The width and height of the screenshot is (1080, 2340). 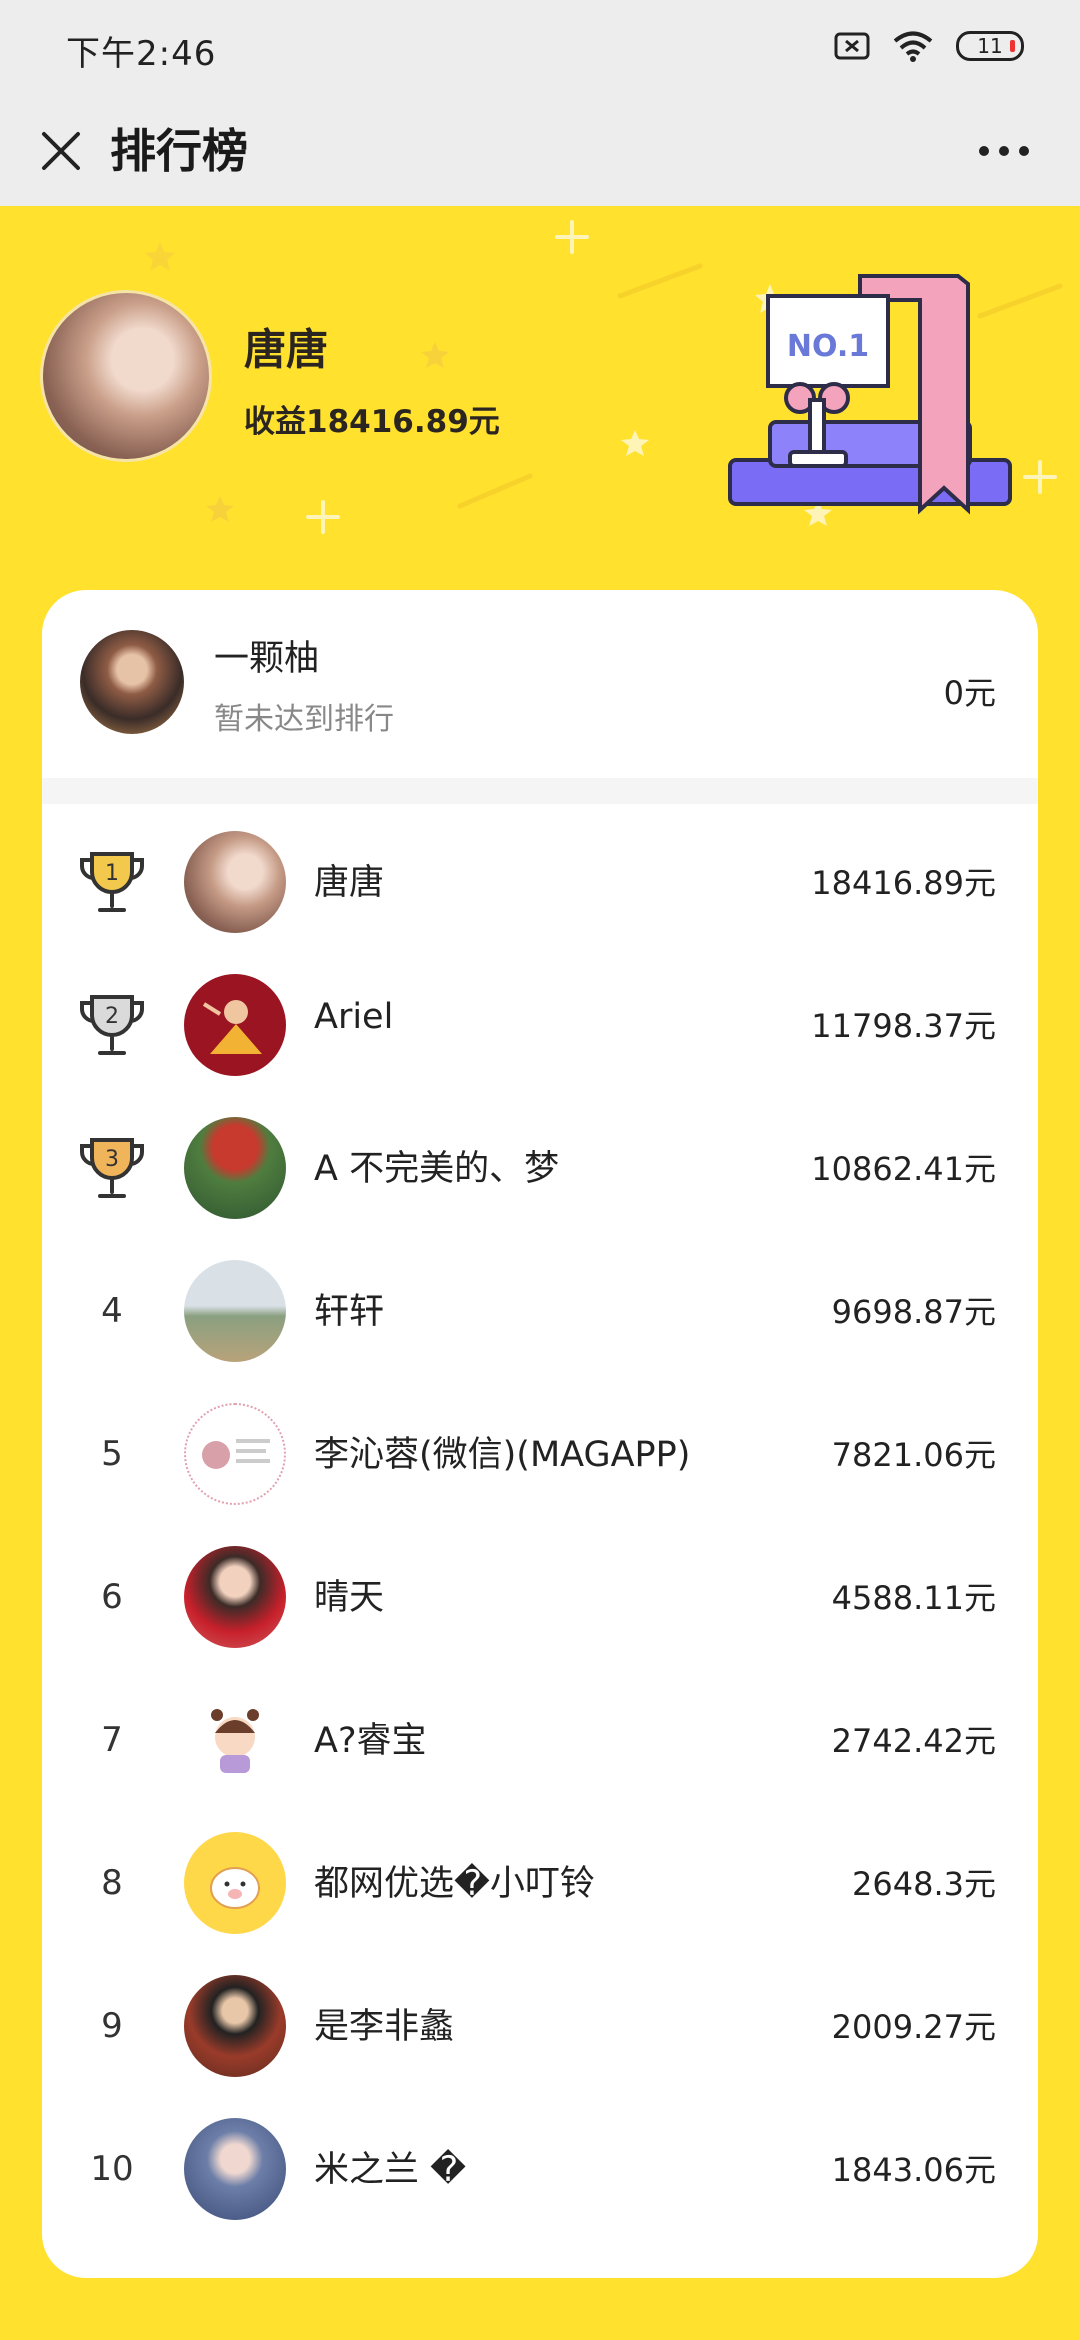 I want to click on user-name: A 不完美的、梦, so click(x=437, y=1169).